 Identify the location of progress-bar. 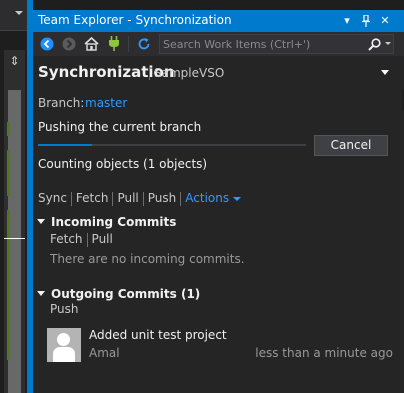
(172, 145).